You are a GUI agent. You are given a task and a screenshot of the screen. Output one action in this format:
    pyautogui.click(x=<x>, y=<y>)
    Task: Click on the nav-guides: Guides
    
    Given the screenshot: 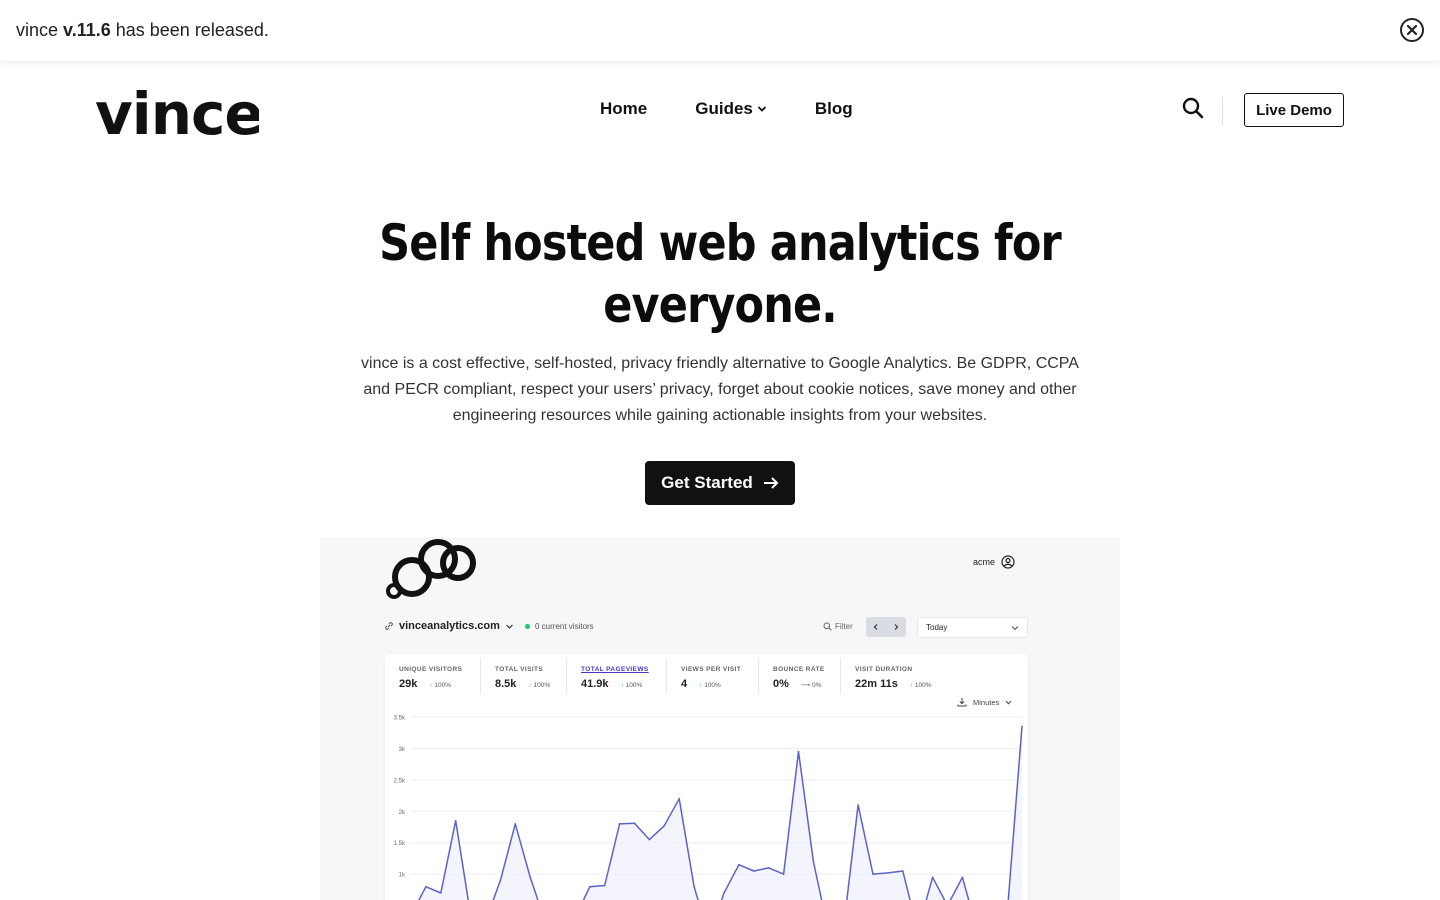 What is the action you would take?
    pyautogui.click(x=731, y=109)
    